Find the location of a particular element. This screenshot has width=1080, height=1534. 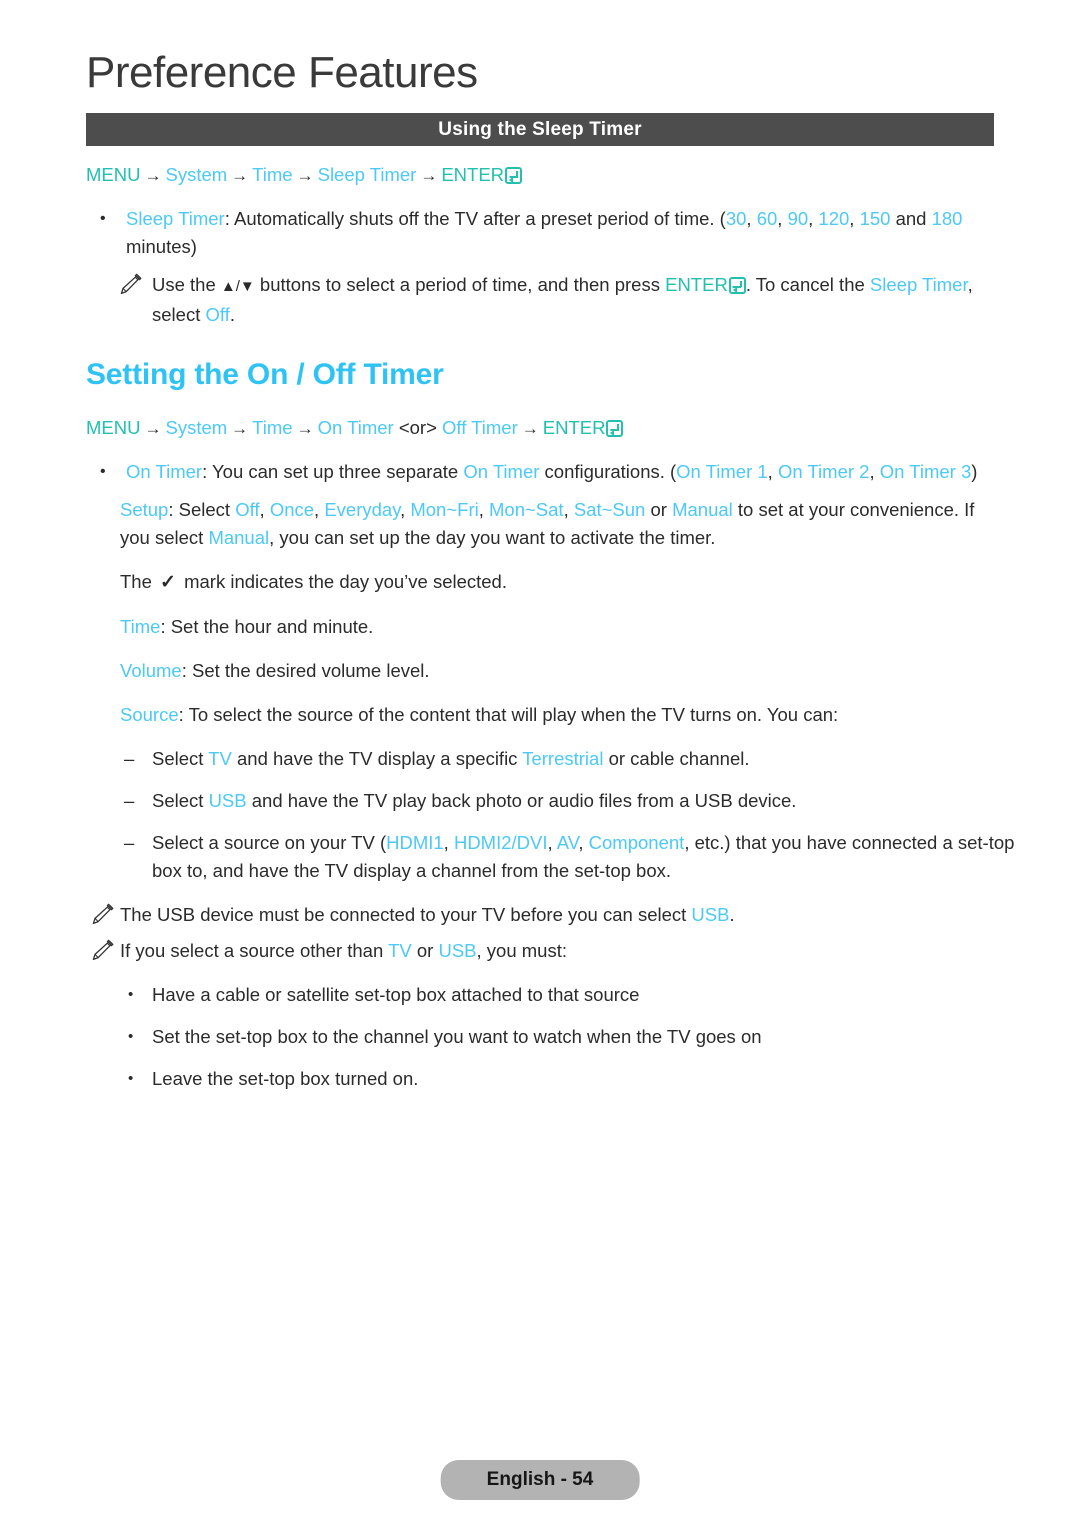

setup-desc: : Select is located at coordinates (202, 509).